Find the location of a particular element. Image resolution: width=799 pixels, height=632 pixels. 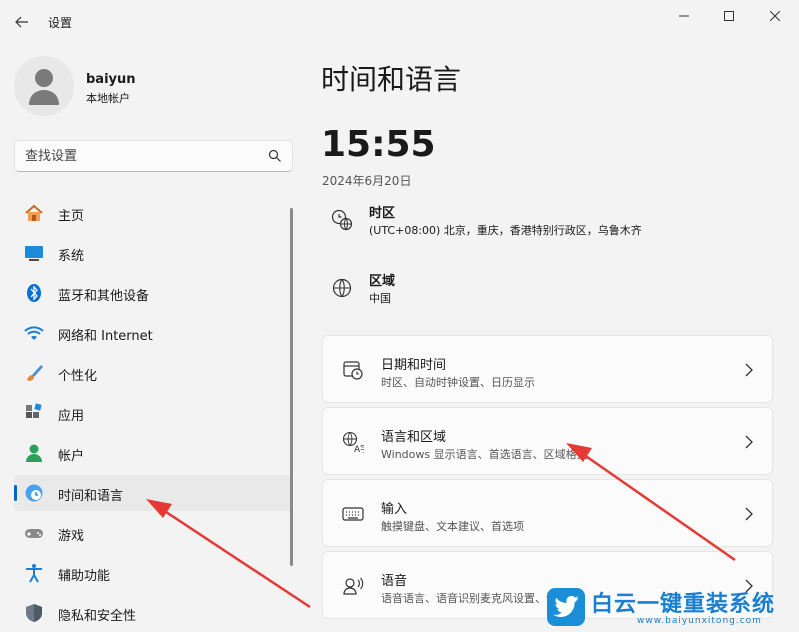

card-language-region: A字 语言和区域 Windows 显示语言、首选语言、区域格式 is located at coordinates (547, 441).